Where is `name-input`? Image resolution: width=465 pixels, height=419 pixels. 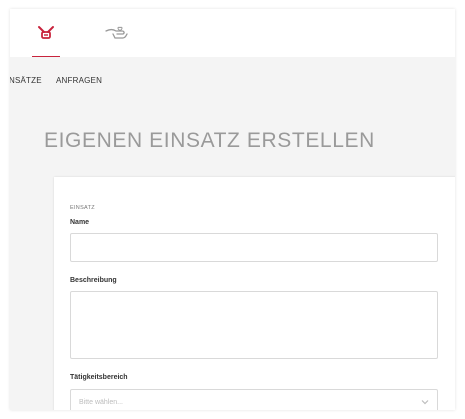 name-input is located at coordinates (254, 247).